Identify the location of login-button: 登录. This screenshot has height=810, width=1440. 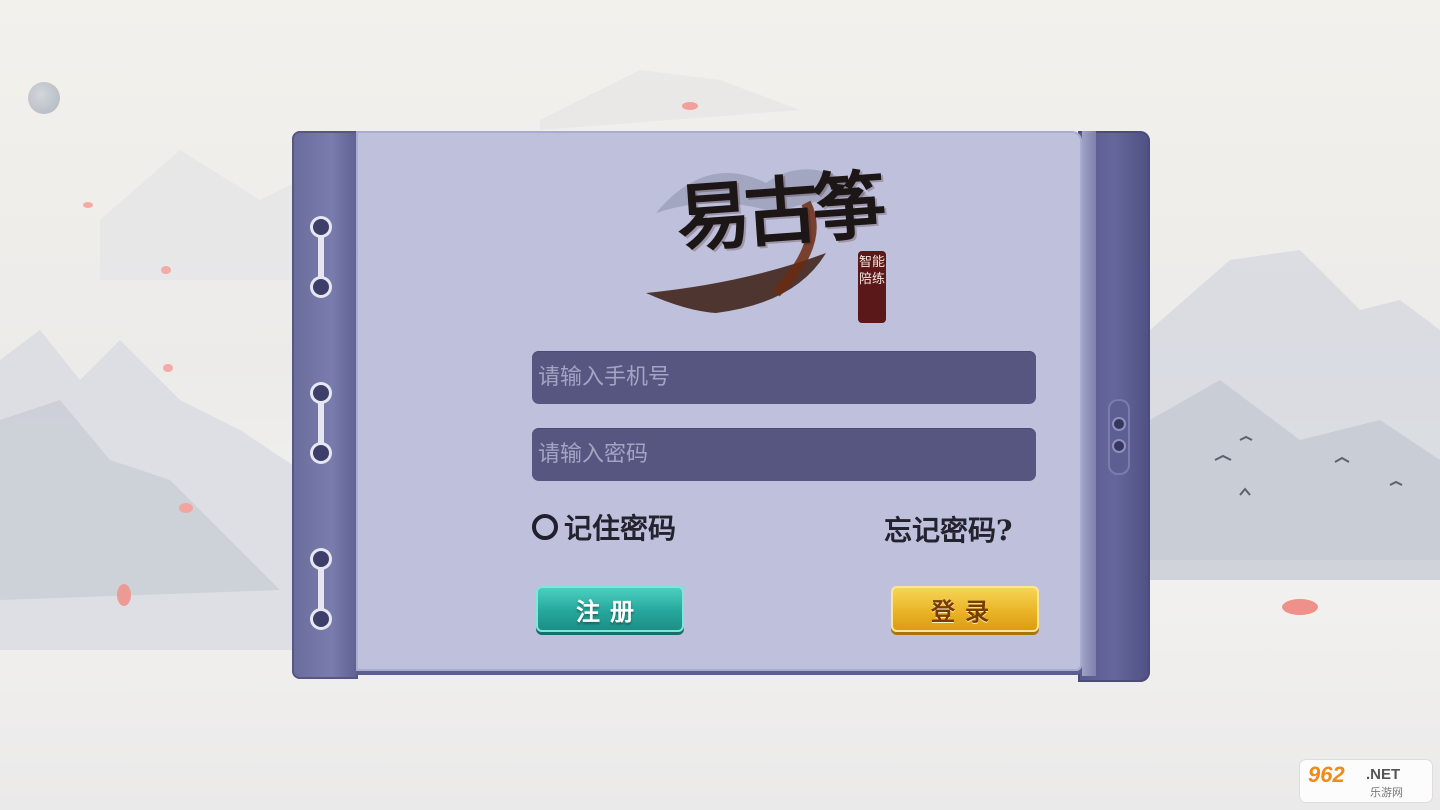
(965, 609).